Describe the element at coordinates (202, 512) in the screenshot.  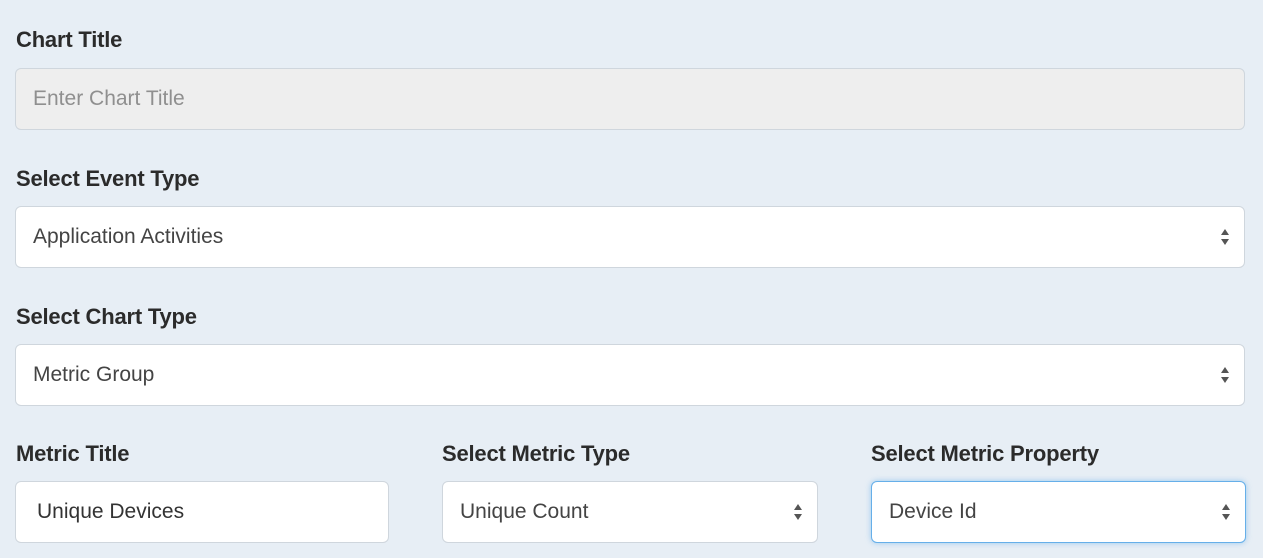
I see `metric-title-input: Unique Devices` at that location.